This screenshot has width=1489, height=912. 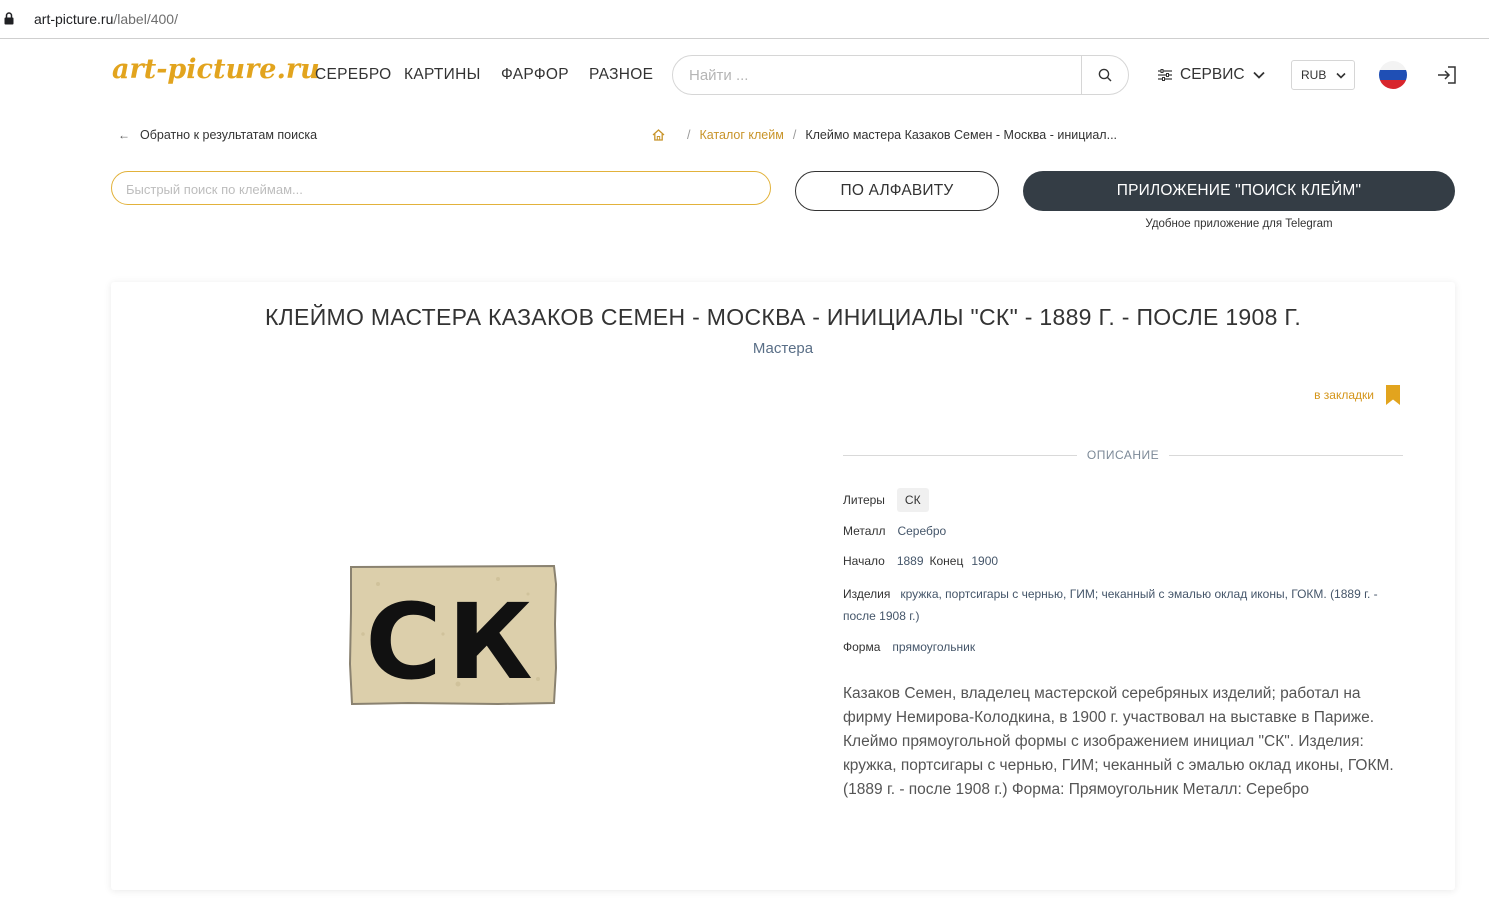 What do you see at coordinates (621, 75) in the screenshot?
I see `nav-item-misc: РАЗНОЕ` at bounding box center [621, 75].